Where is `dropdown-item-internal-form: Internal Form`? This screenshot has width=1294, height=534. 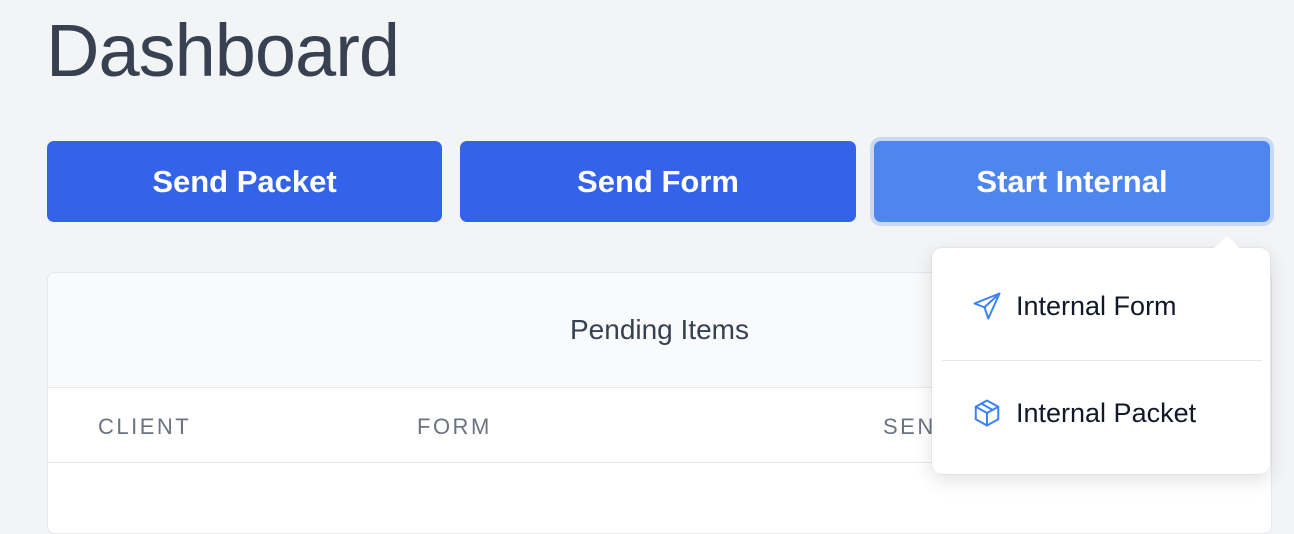 dropdown-item-internal-form: Internal Form is located at coordinates (1101, 306).